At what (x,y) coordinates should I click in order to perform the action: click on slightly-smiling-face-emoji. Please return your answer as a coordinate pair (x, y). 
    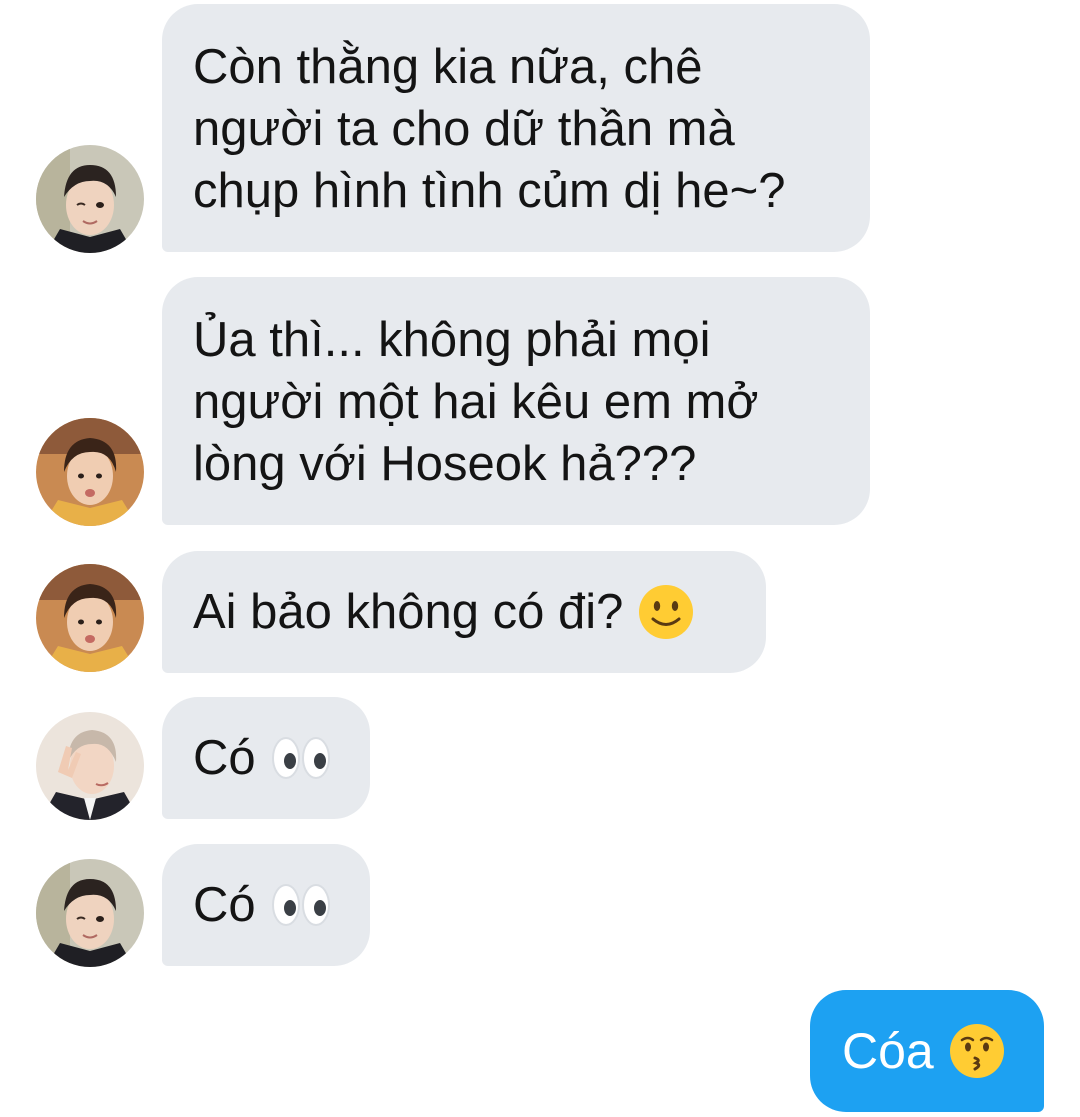
    Looking at the image, I should click on (666, 612).